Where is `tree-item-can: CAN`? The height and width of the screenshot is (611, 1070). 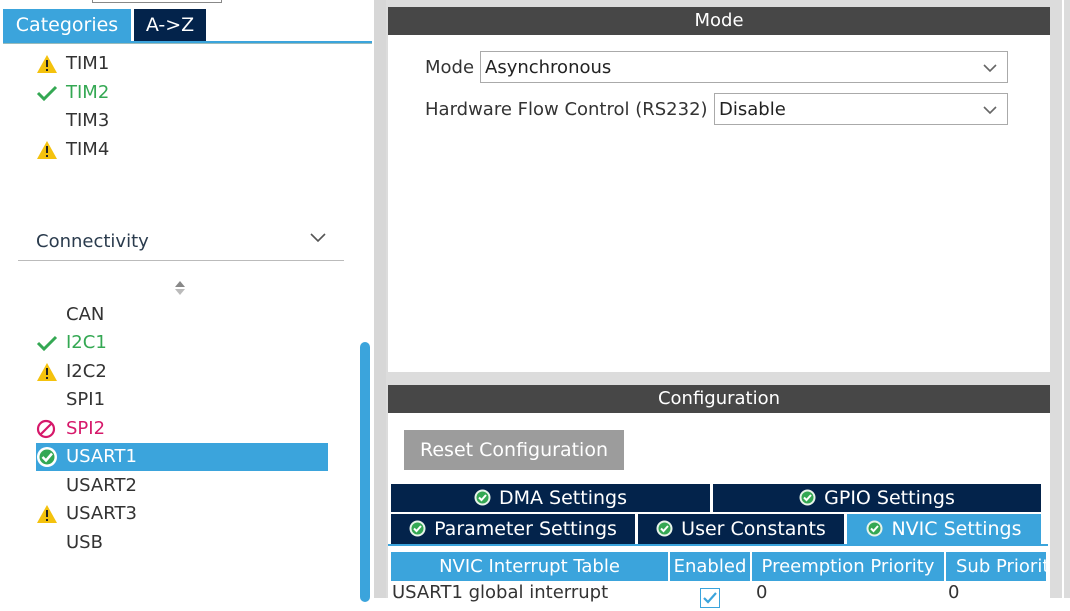
tree-item-can: CAN is located at coordinates (182, 315).